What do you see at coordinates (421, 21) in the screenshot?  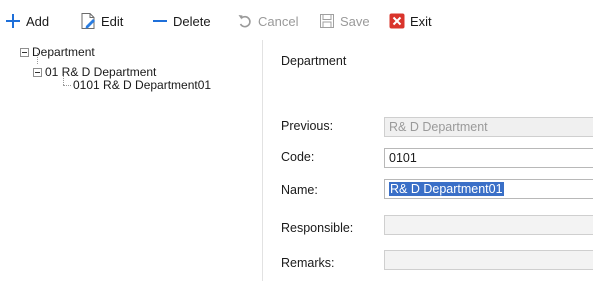 I see `exit-label: Exit` at bounding box center [421, 21].